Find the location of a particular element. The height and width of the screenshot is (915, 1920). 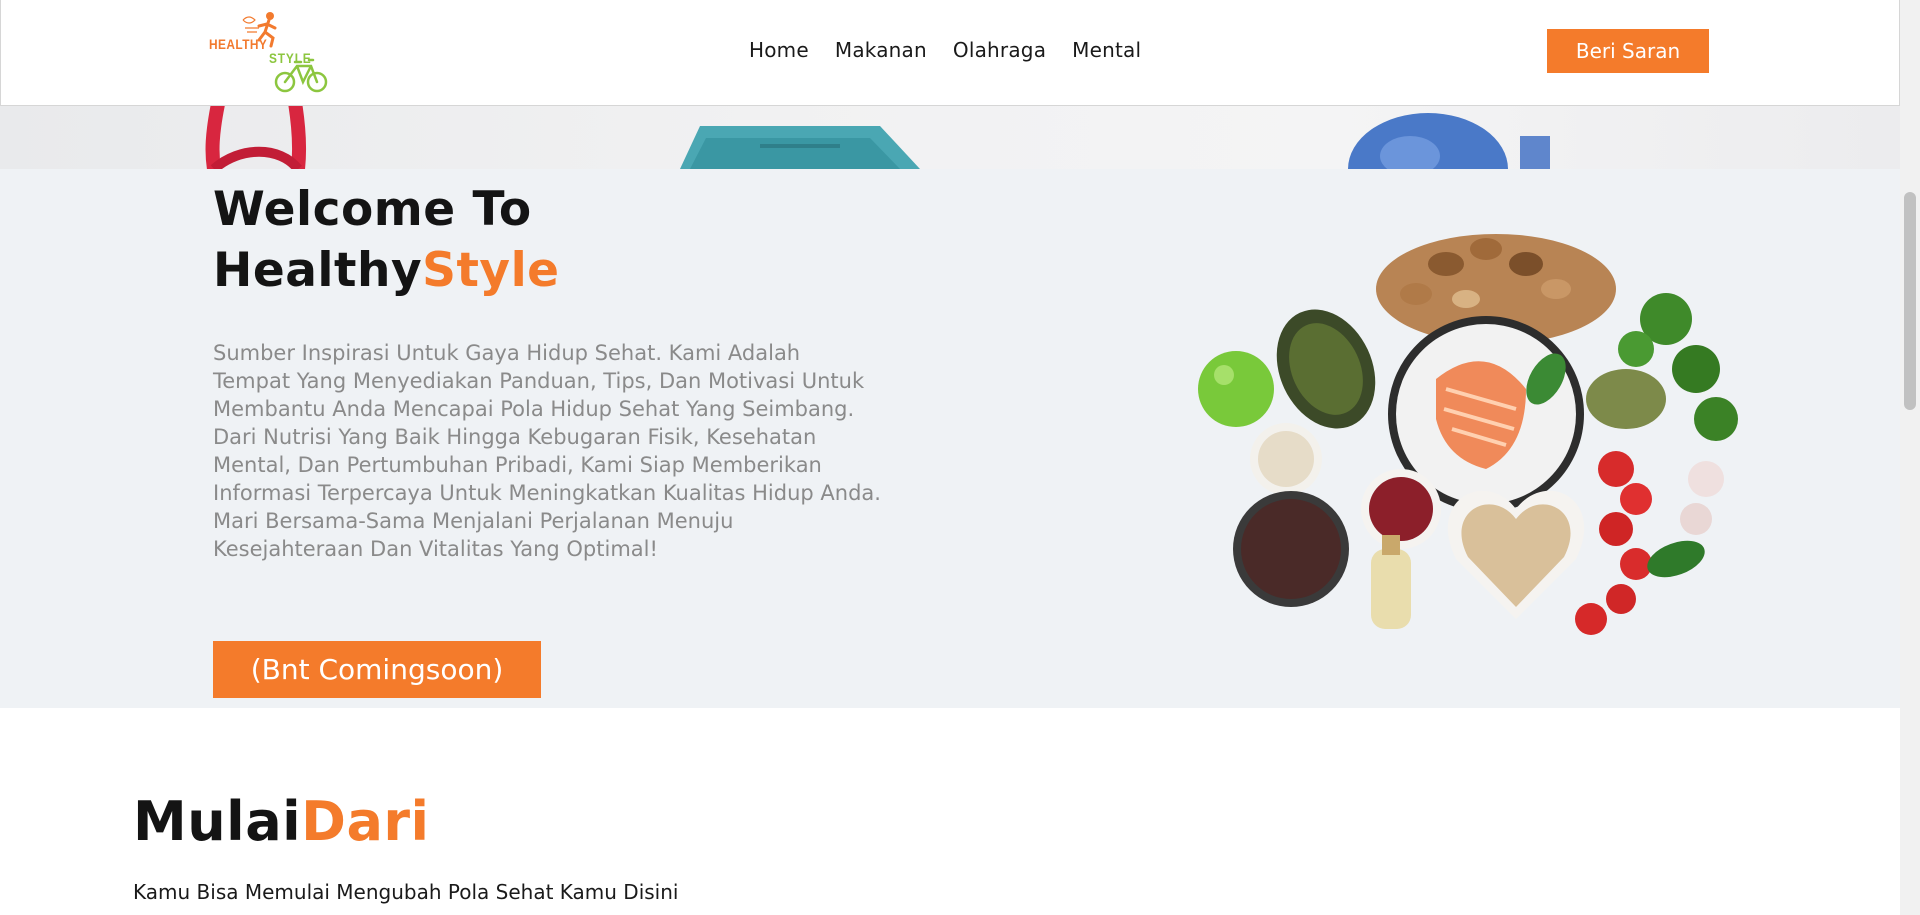

page-scrollbar is located at coordinates (1910, 457).